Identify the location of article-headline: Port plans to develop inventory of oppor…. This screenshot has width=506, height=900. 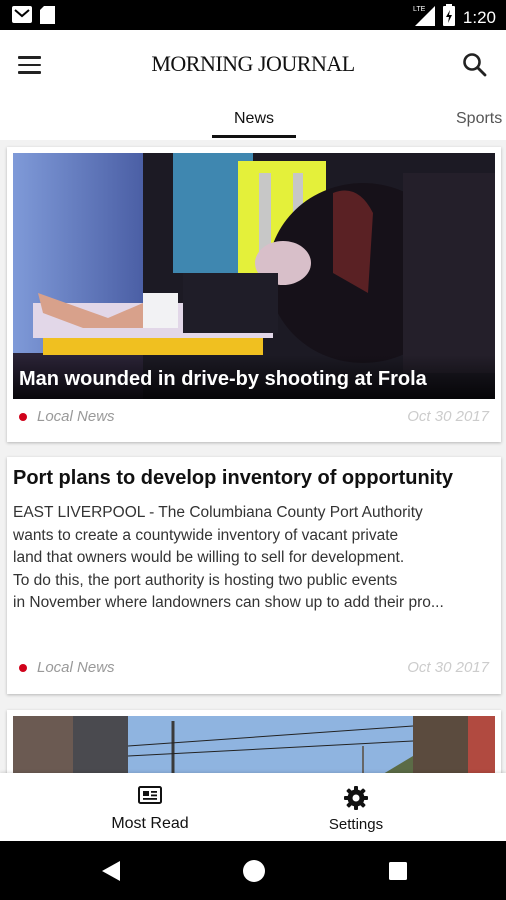
(233, 478).